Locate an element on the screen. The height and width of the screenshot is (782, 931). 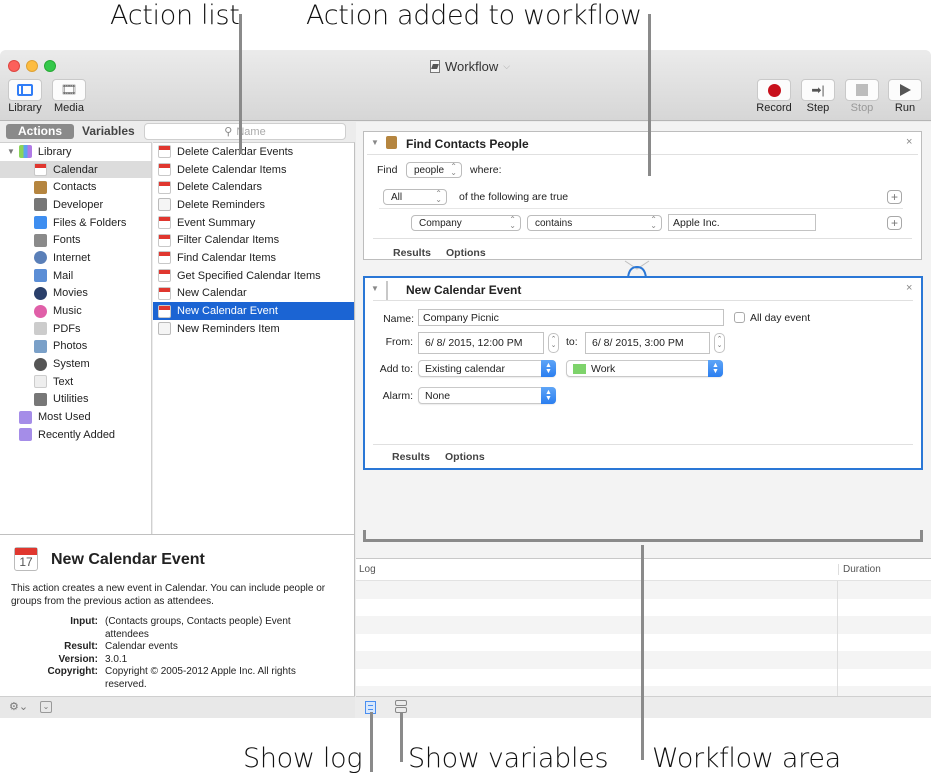
category-mail: Mail is located at coordinates (75, 276).